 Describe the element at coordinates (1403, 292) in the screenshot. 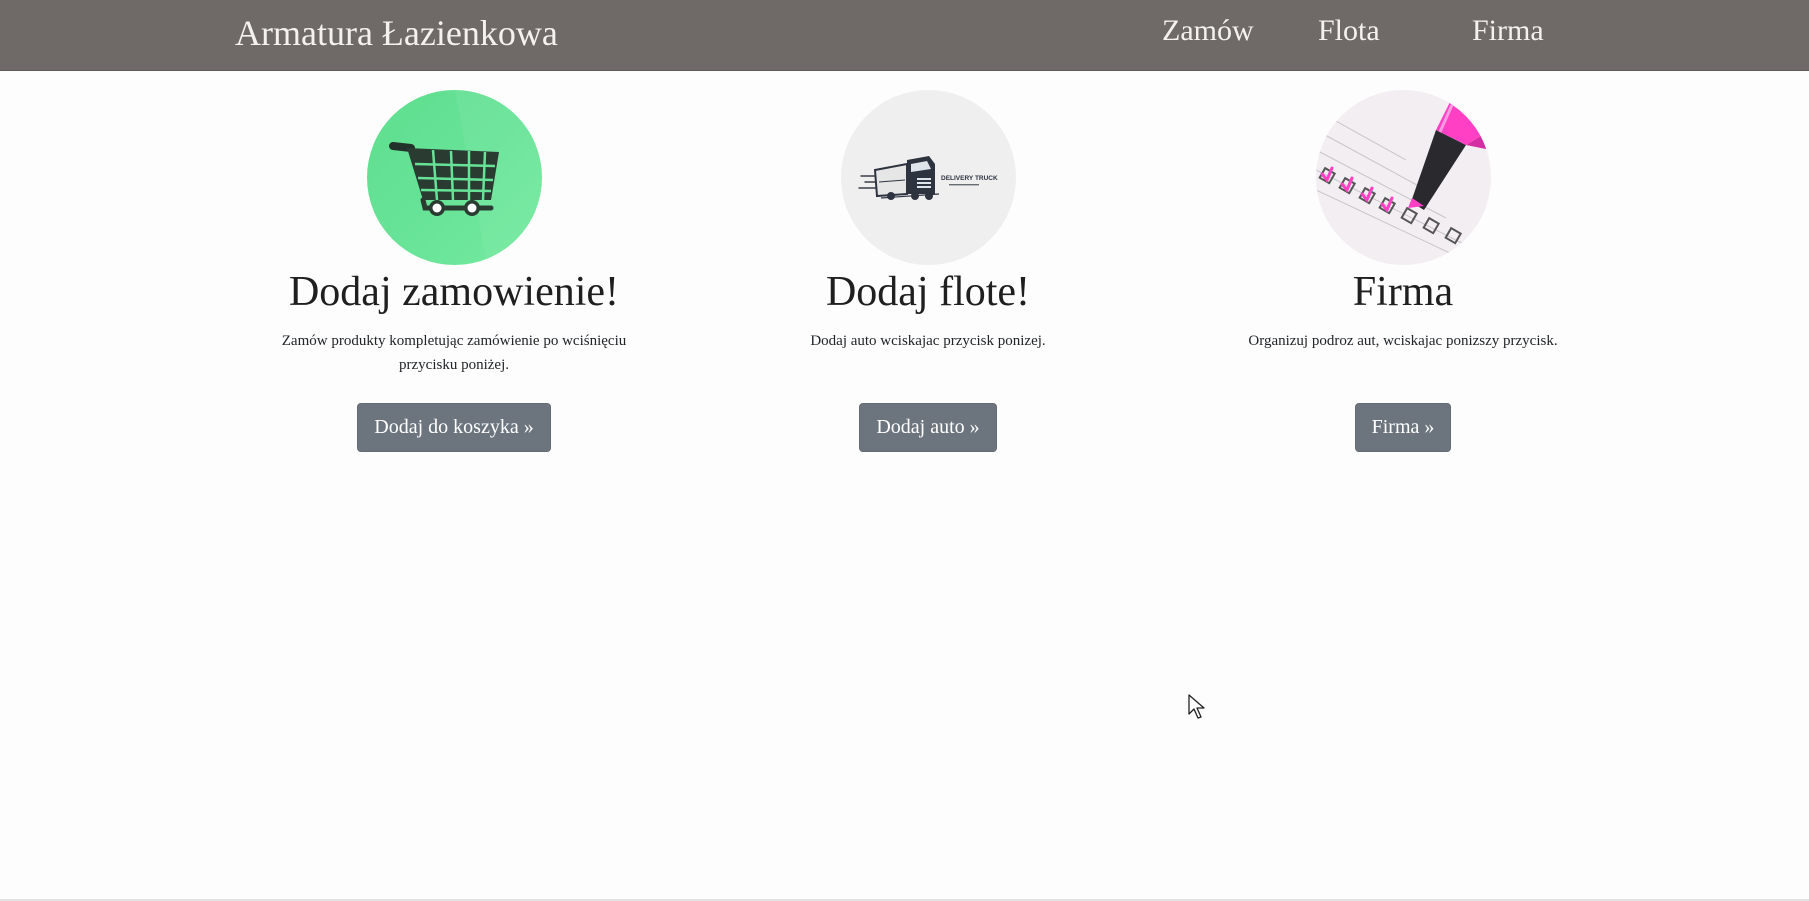

I see `company-card-title: Firma` at that location.